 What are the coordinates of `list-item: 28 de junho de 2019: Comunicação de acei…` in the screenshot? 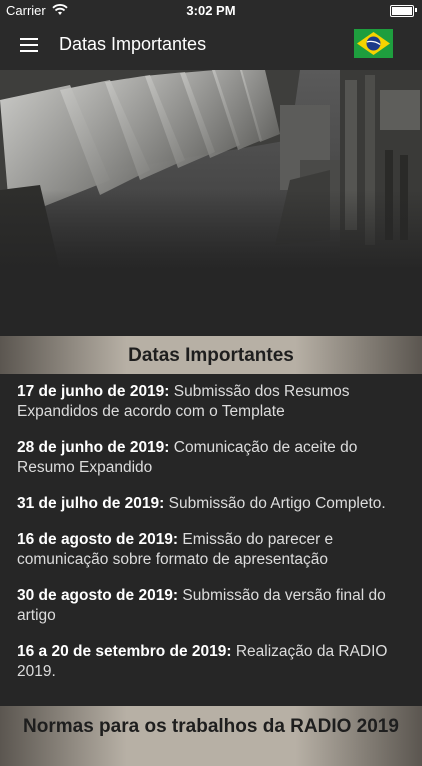 It's located at (213, 458).